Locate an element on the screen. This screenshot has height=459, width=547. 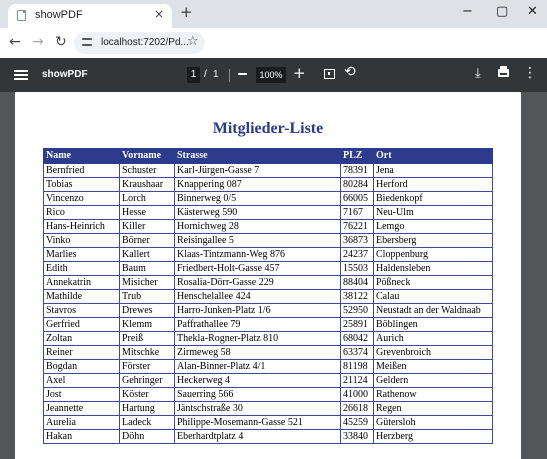
cell-plz: 7167 is located at coordinates (357, 212).